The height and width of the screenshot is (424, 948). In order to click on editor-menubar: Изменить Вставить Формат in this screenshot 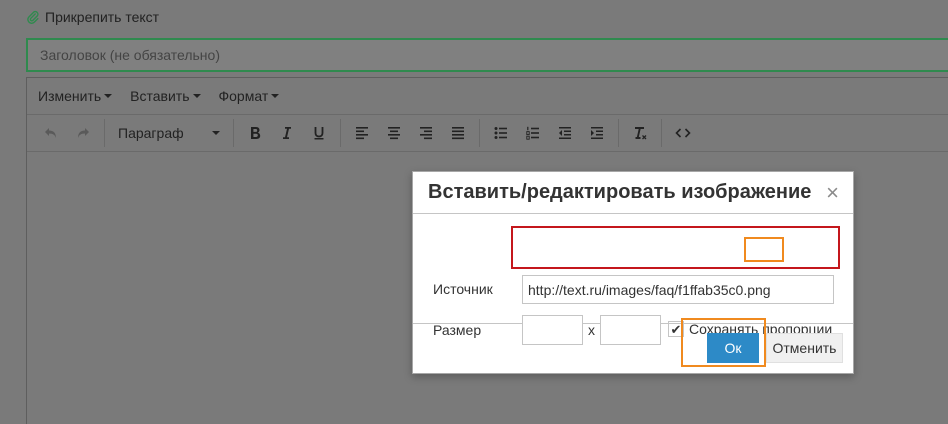, I will do `click(487, 96)`.